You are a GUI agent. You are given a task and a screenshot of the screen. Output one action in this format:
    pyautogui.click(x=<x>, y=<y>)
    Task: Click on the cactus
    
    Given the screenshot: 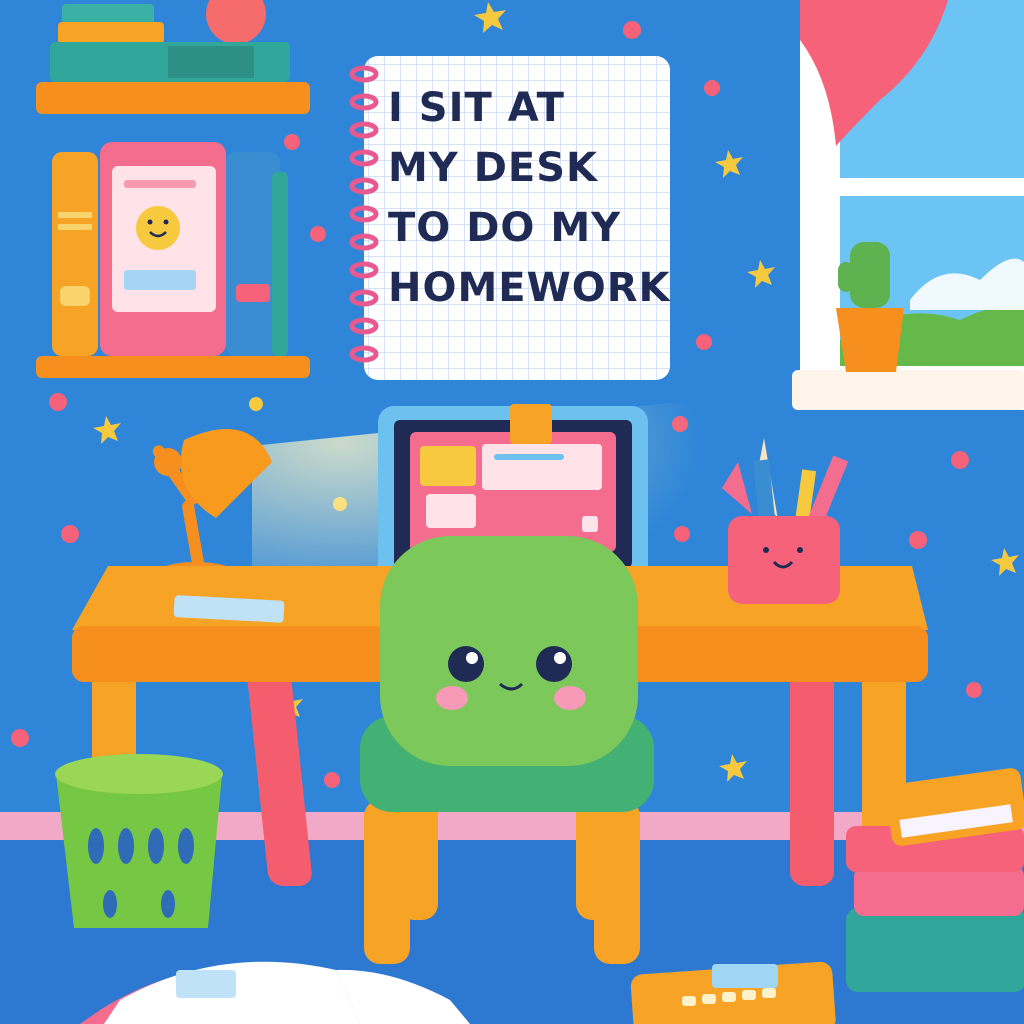 What is the action you would take?
    pyautogui.click(x=870, y=275)
    